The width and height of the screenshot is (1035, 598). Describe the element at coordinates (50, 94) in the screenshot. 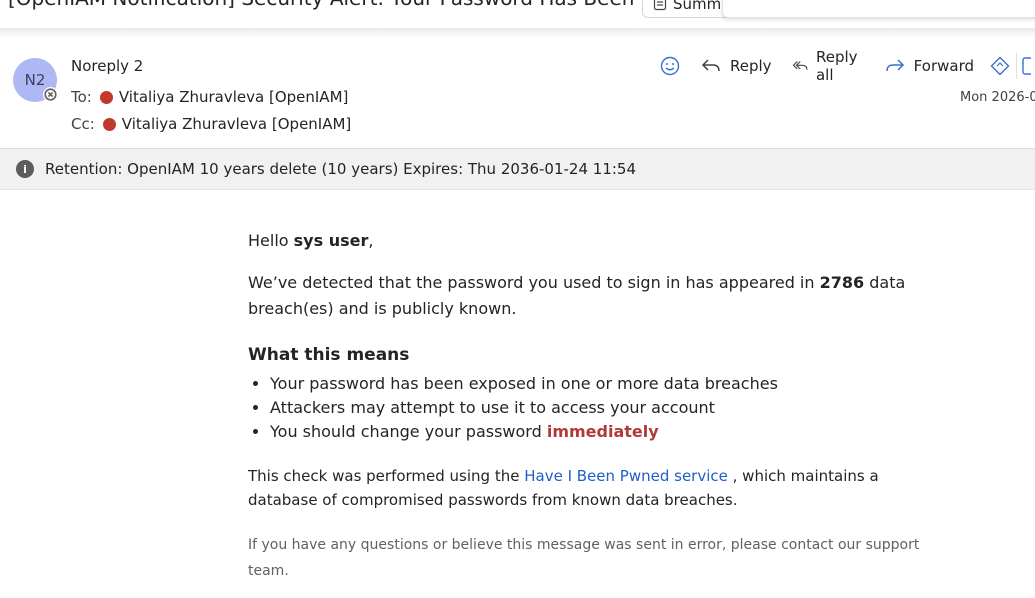

I see `presence-status-icon` at that location.